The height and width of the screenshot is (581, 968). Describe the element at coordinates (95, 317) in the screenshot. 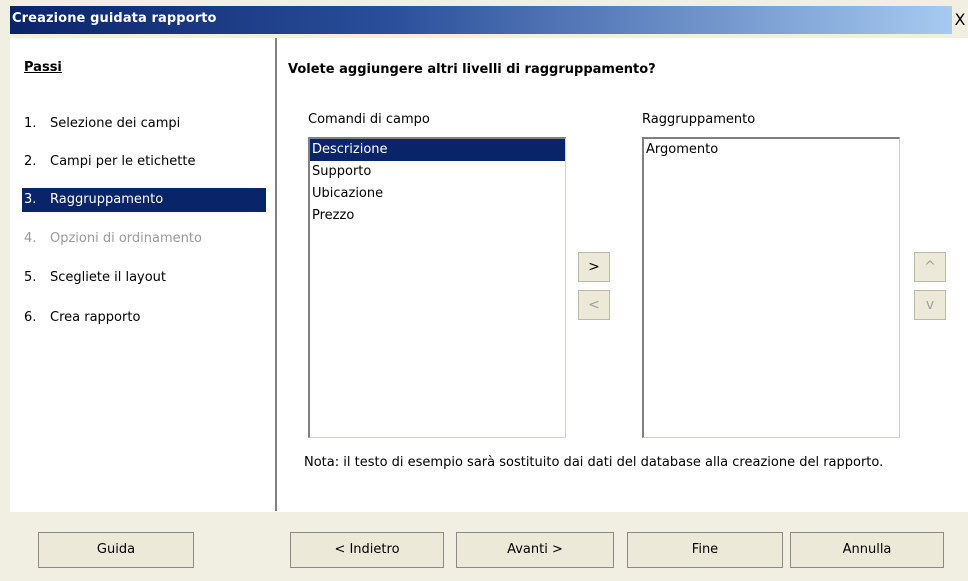

I see `step-label: Crea rapporto` at that location.